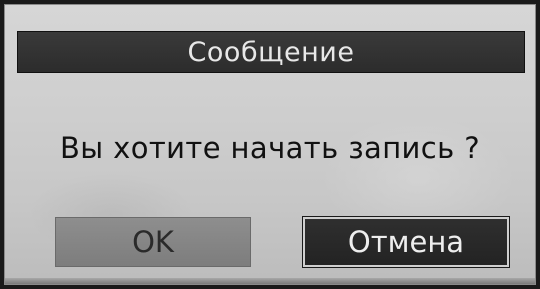 The height and width of the screenshot is (289, 540). I want to click on ok-button: OK, so click(153, 242).